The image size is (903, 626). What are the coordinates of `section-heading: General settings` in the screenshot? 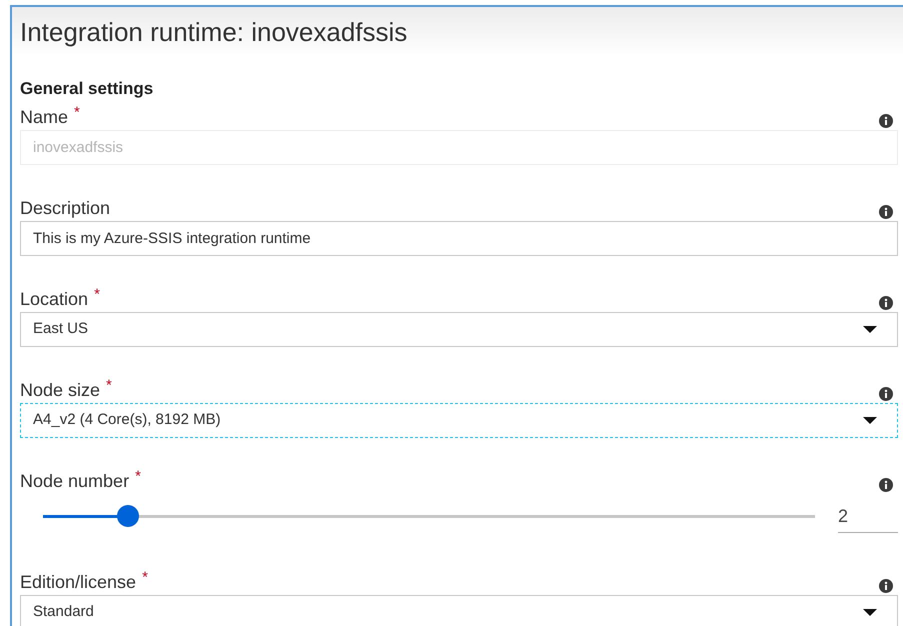 It's located at (87, 89).